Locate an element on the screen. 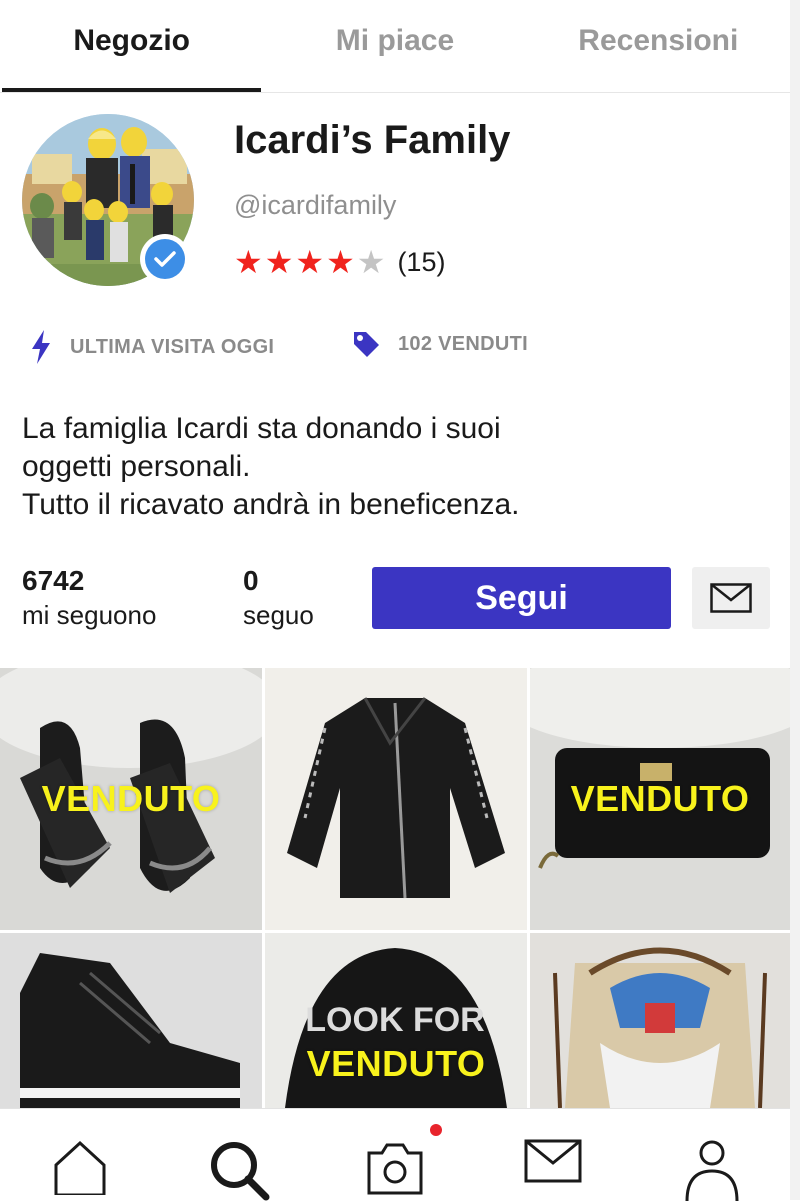 The width and height of the screenshot is (800, 1201). sold-count: 102 VENDUTI is located at coordinates (440, 344).